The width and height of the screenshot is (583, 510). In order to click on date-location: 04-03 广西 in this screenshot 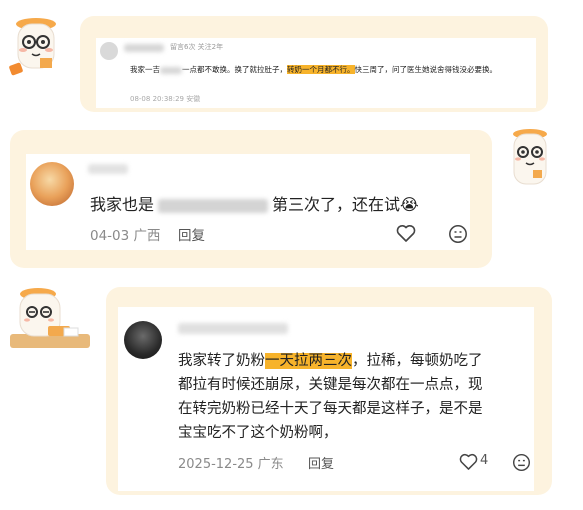, I will do `click(125, 236)`.